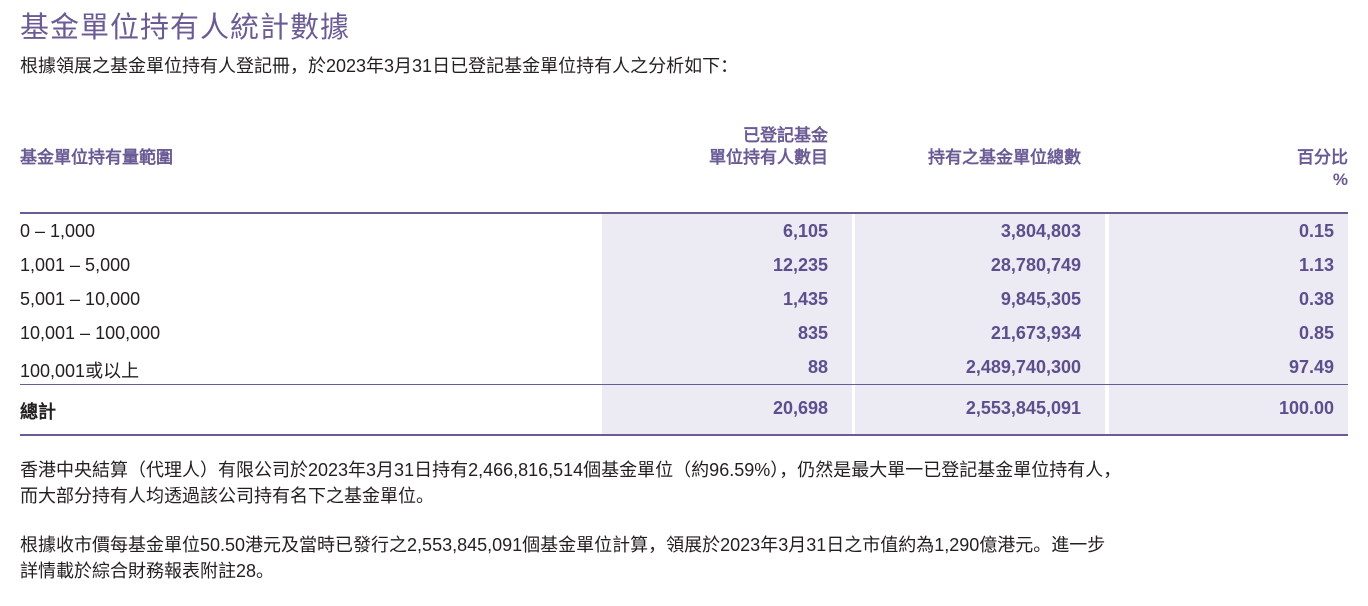  Describe the element at coordinates (58, 231) in the screenshot. I see `row-range: 0 – 1,000` at that location.